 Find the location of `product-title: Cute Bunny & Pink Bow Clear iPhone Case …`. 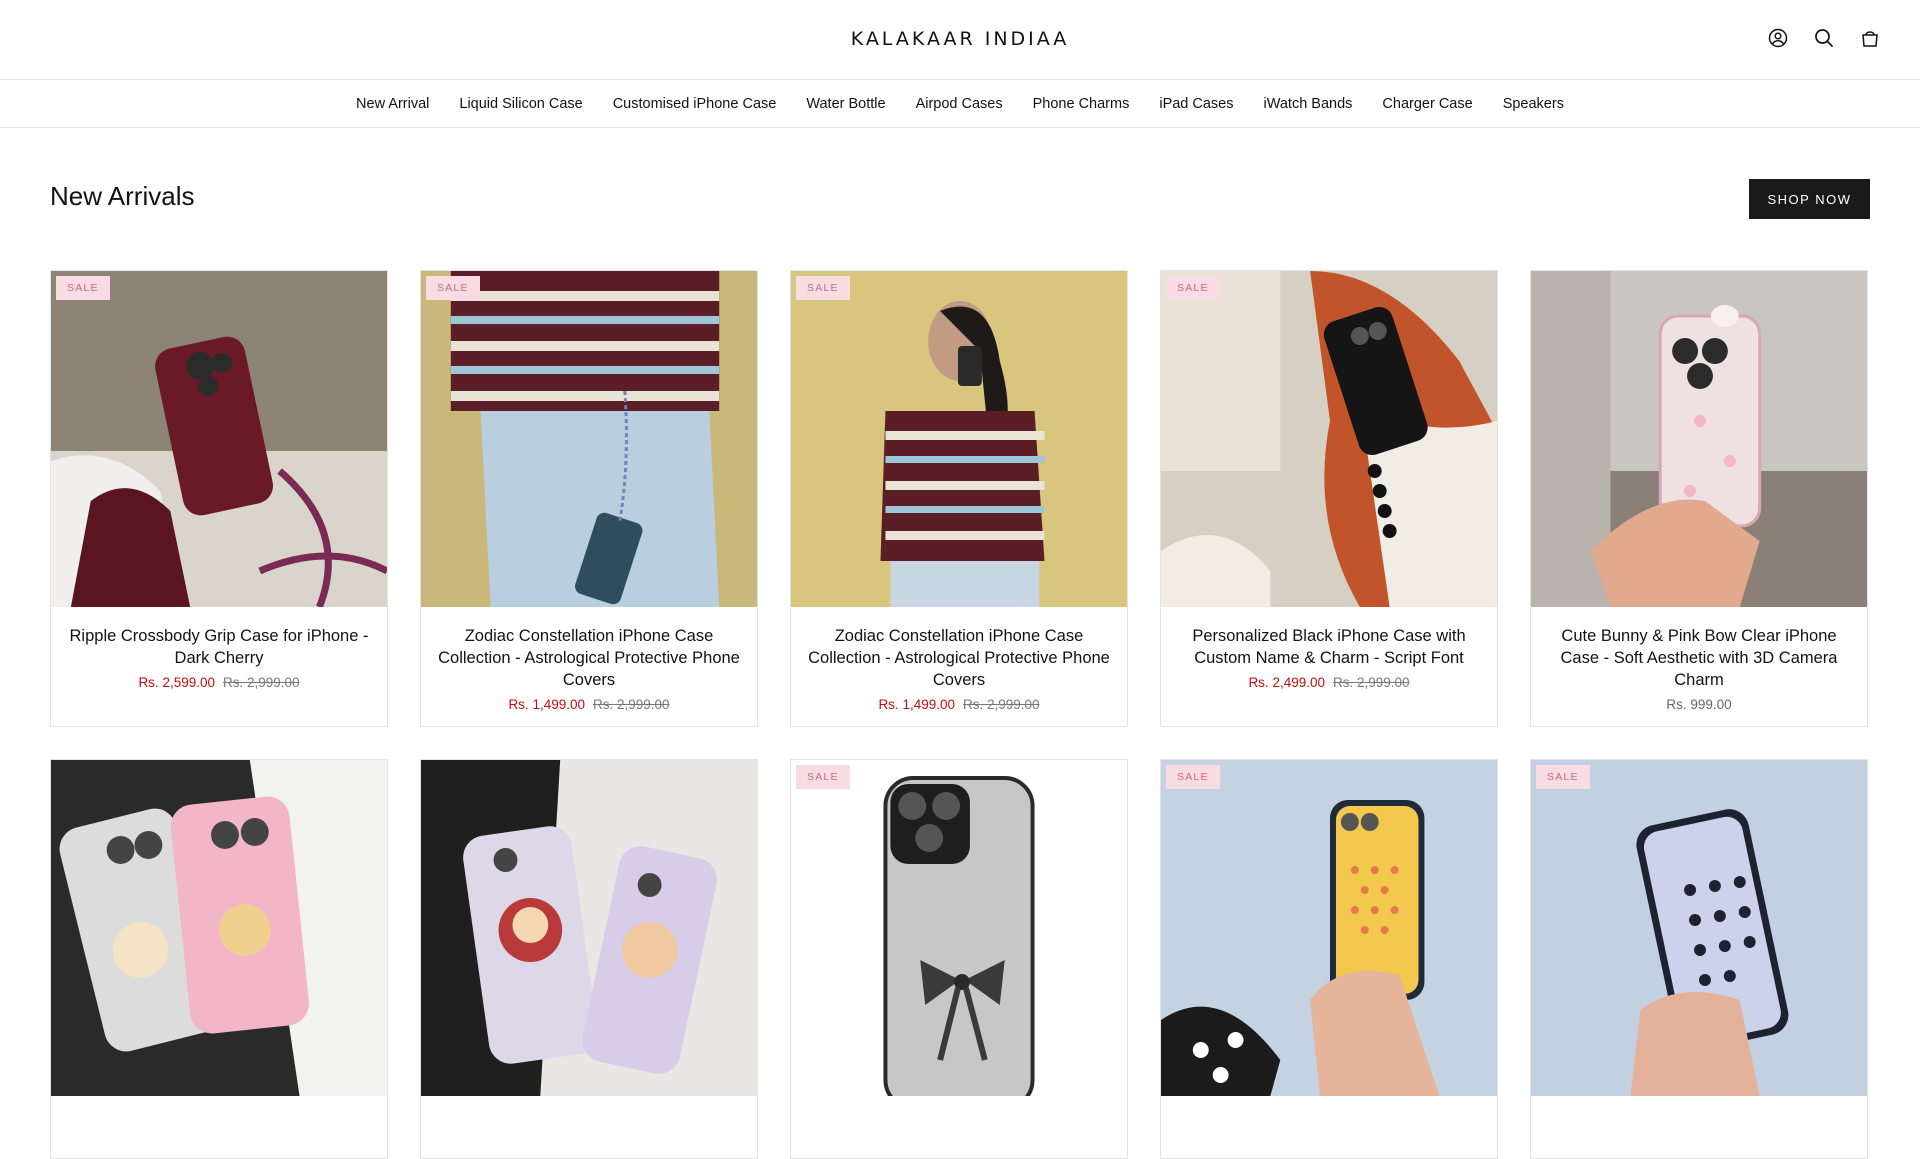

product-title: Cute Bunny & Pink Bow Clear iPhone Case … is located at coordinates (1699, 658).